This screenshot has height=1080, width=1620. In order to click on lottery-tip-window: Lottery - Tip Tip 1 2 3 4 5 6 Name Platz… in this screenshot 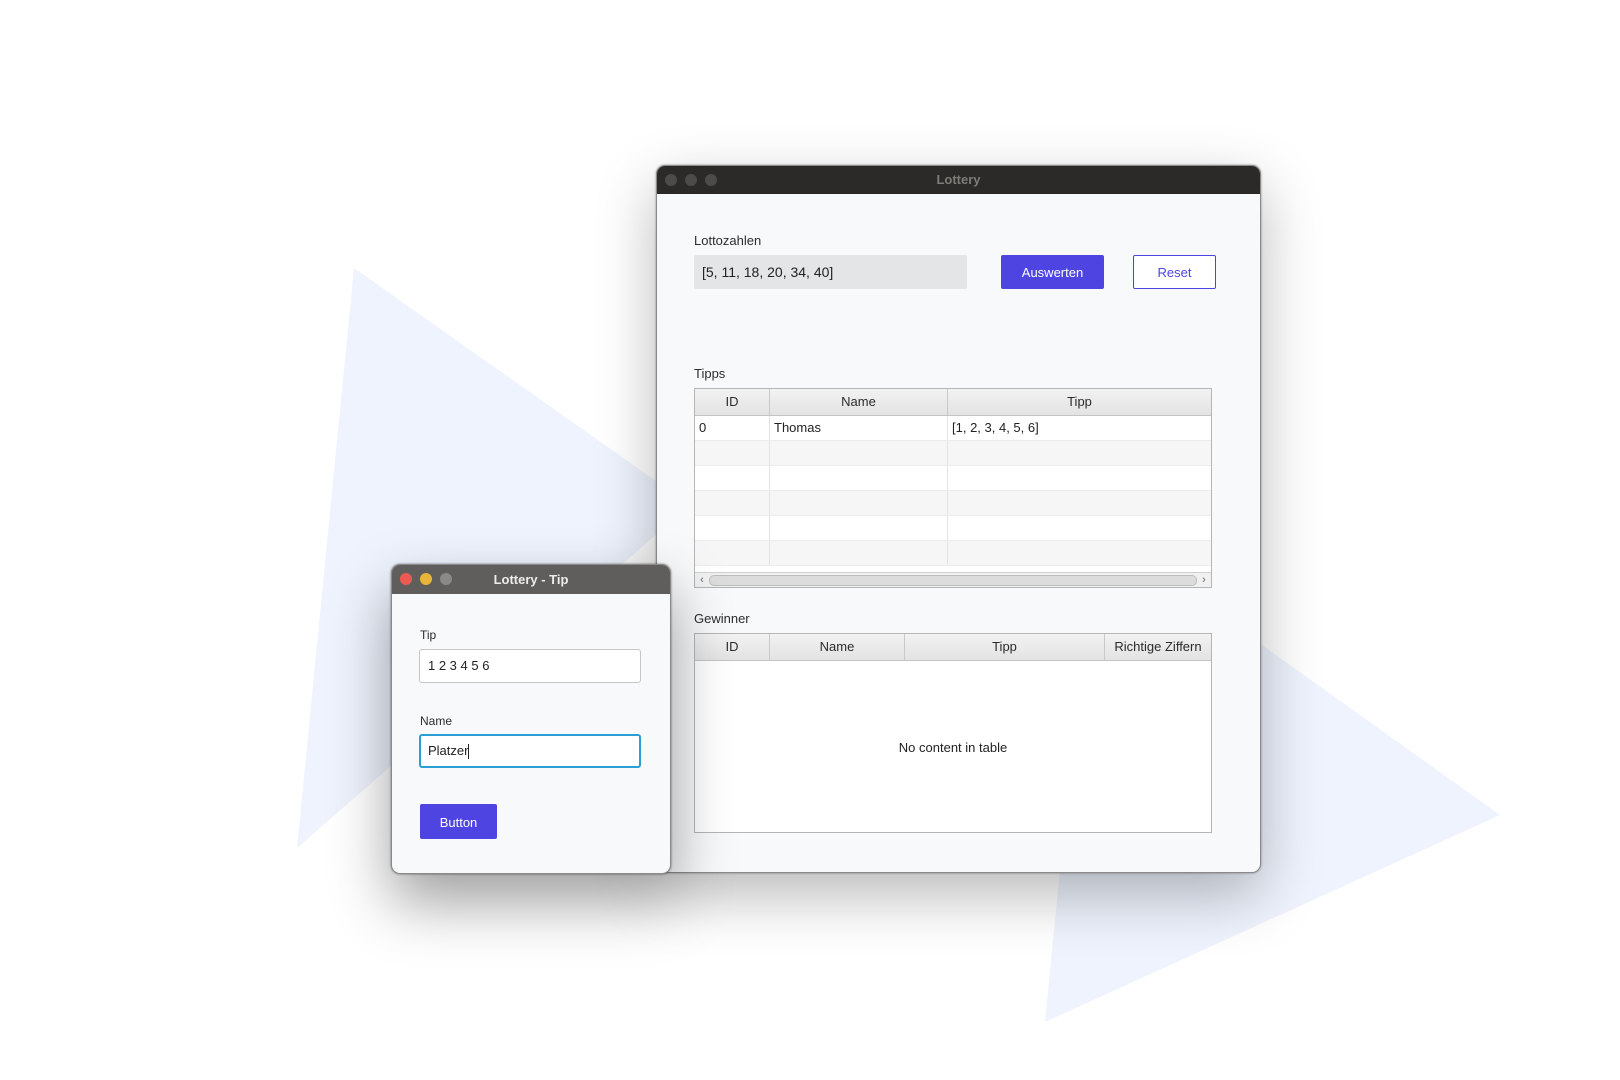, I will do `click(531, 719)`.